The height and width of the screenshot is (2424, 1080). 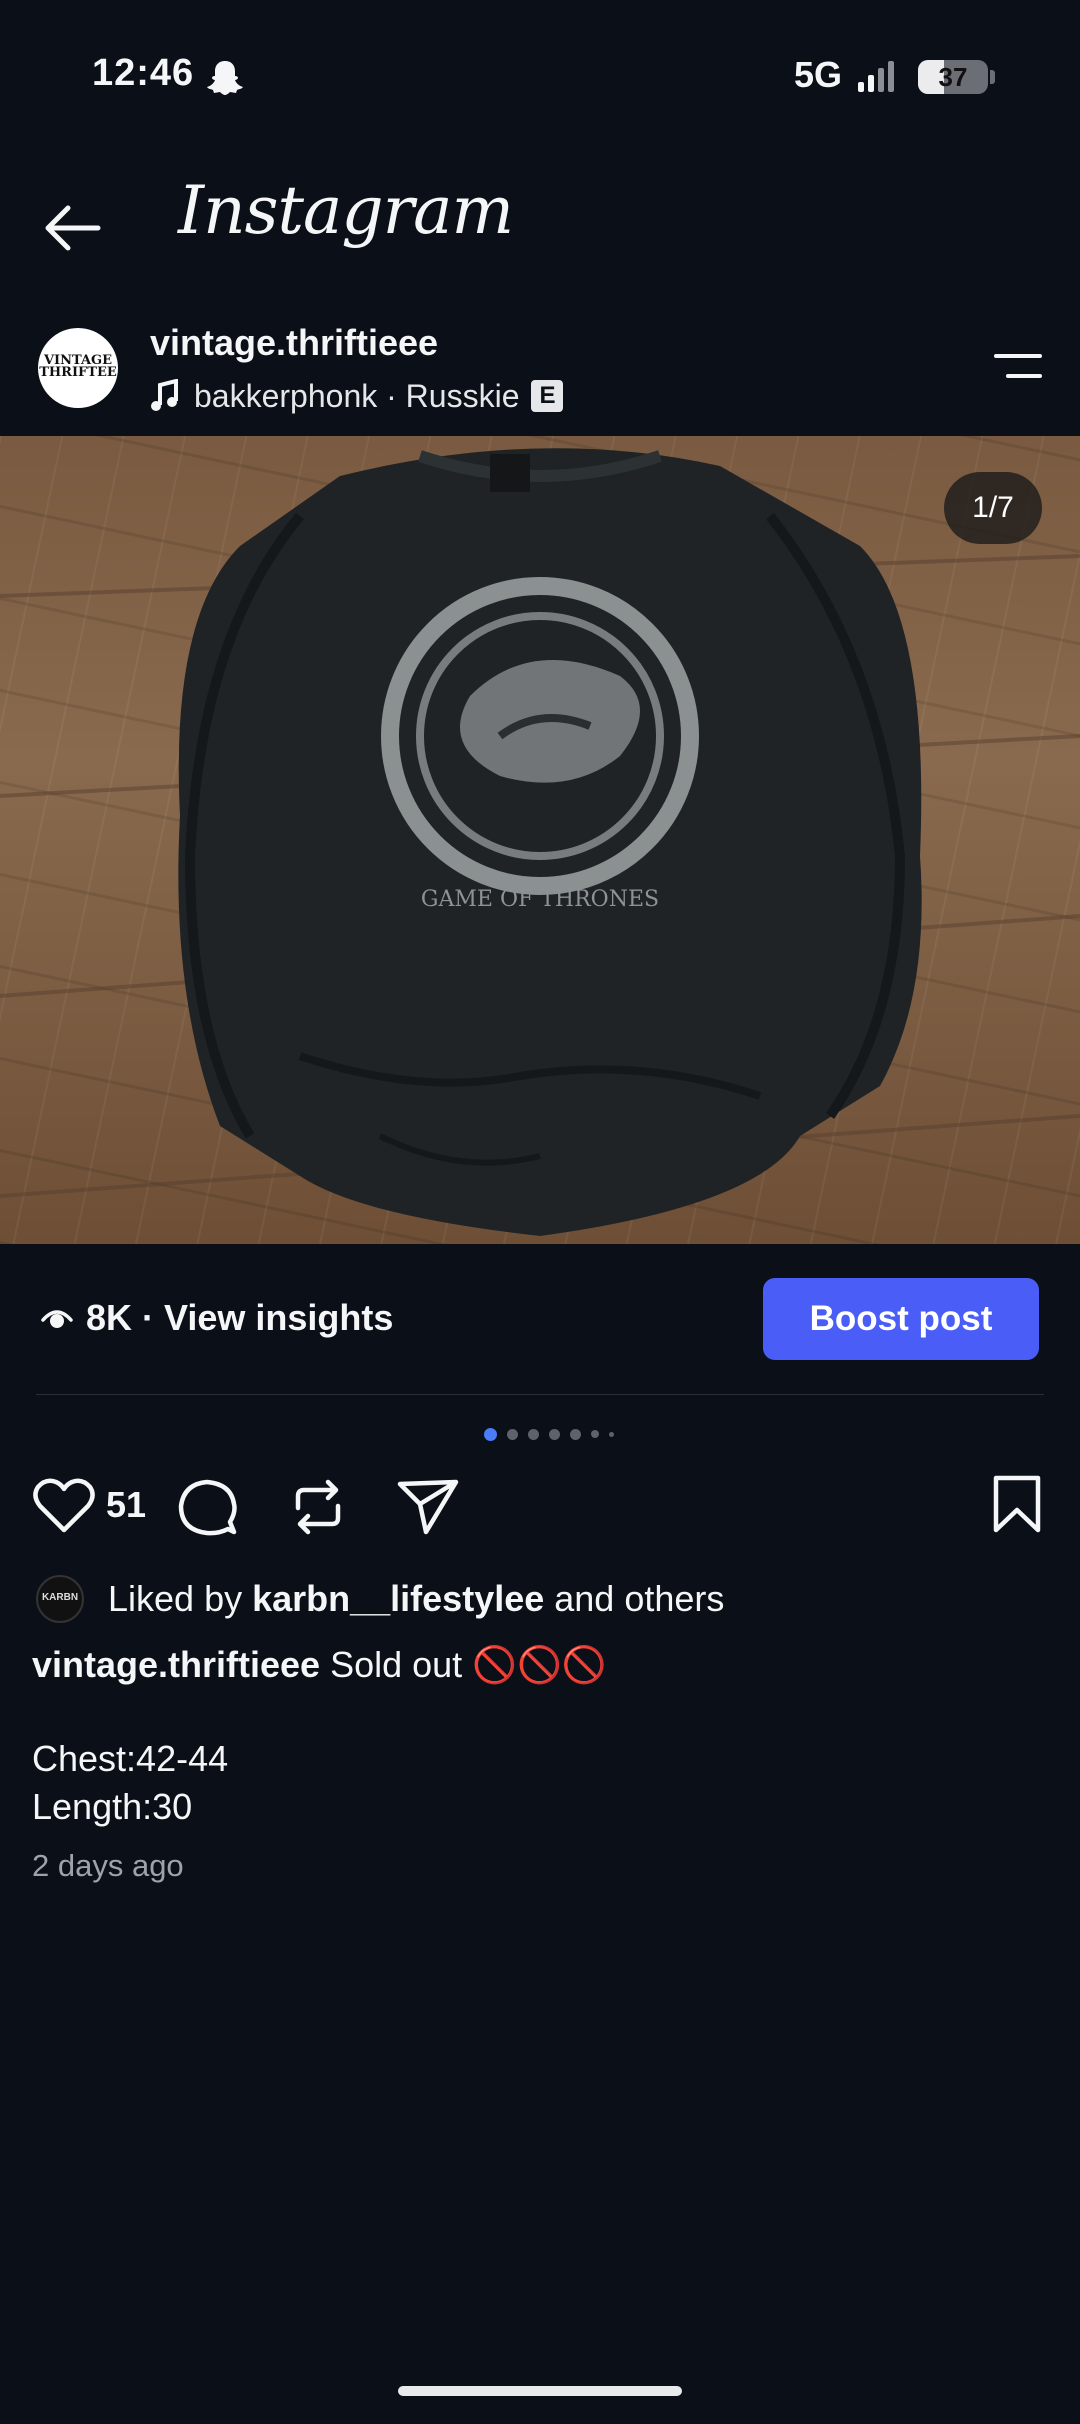 What do you see at coordinates (540, 899) in the screenshot?
I see `shirt-print-text: GAME OF THRONES` at bounding box center [540, 899].